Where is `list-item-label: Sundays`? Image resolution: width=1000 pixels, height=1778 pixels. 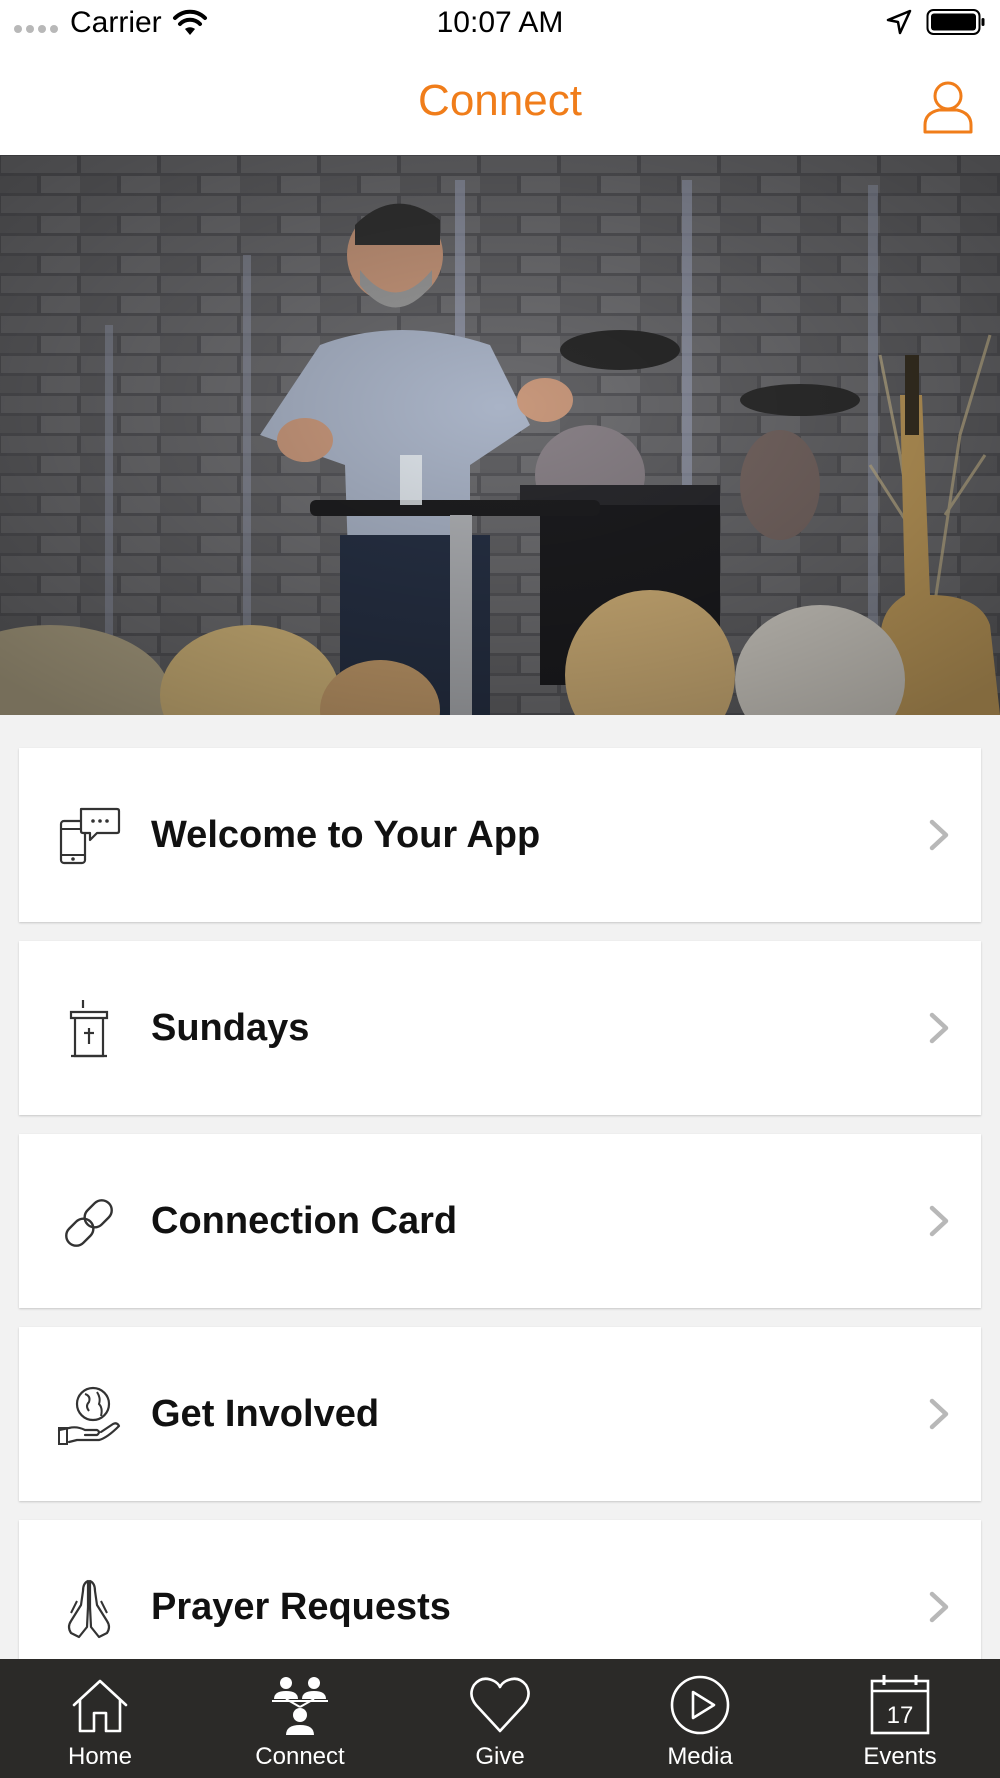 list-item-label: Sundays is located at coordinates (230, 1028).